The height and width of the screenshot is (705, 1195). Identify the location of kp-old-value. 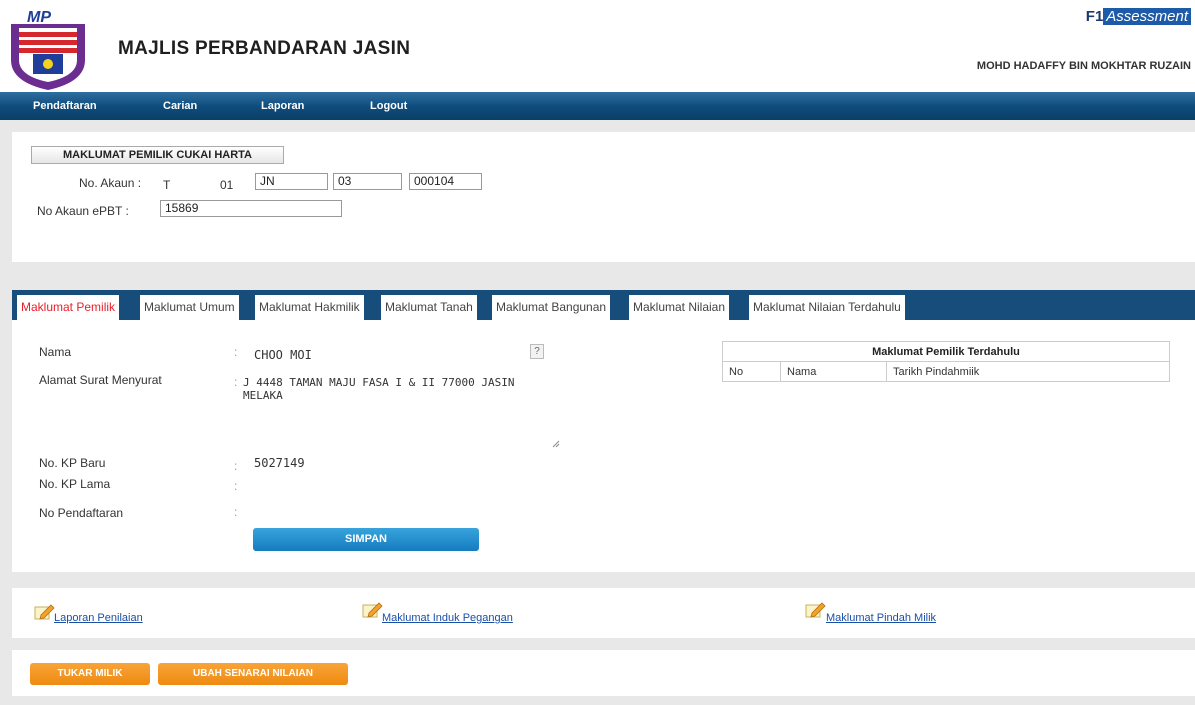
(354, 484).